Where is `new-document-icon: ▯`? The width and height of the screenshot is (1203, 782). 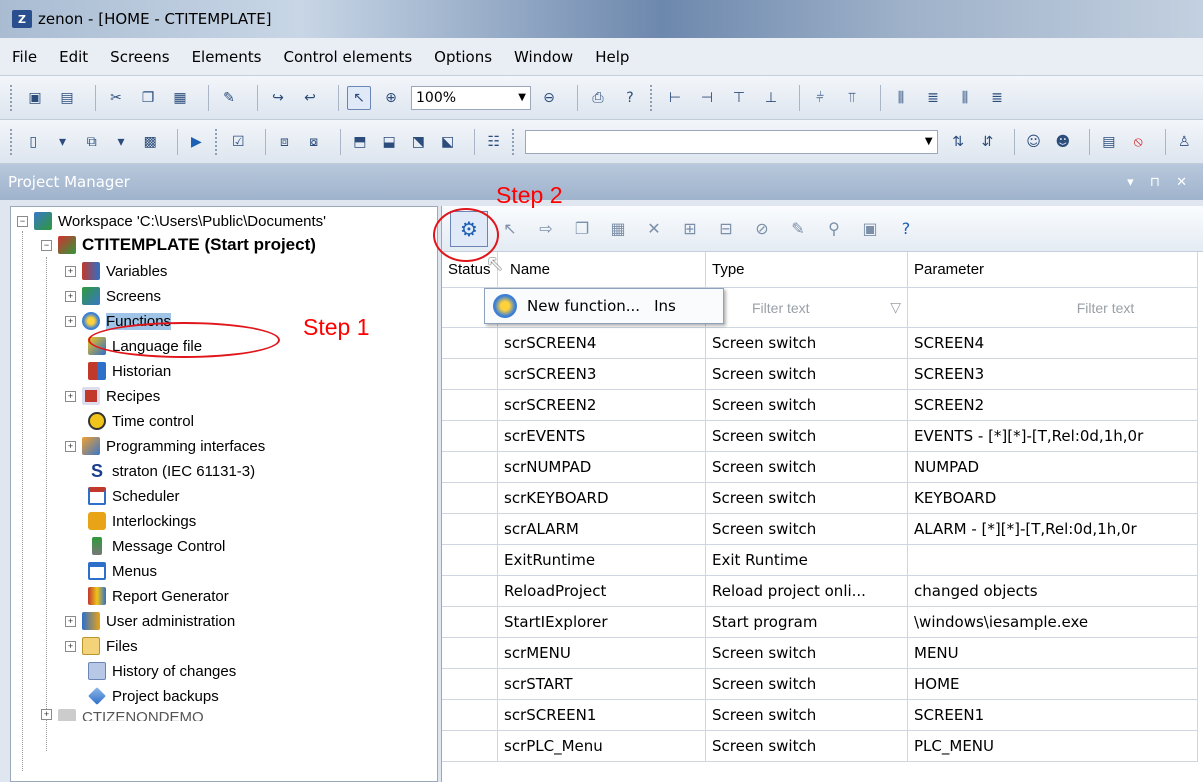 new-document-icon: ▯ is located at coordinates (33, 142).